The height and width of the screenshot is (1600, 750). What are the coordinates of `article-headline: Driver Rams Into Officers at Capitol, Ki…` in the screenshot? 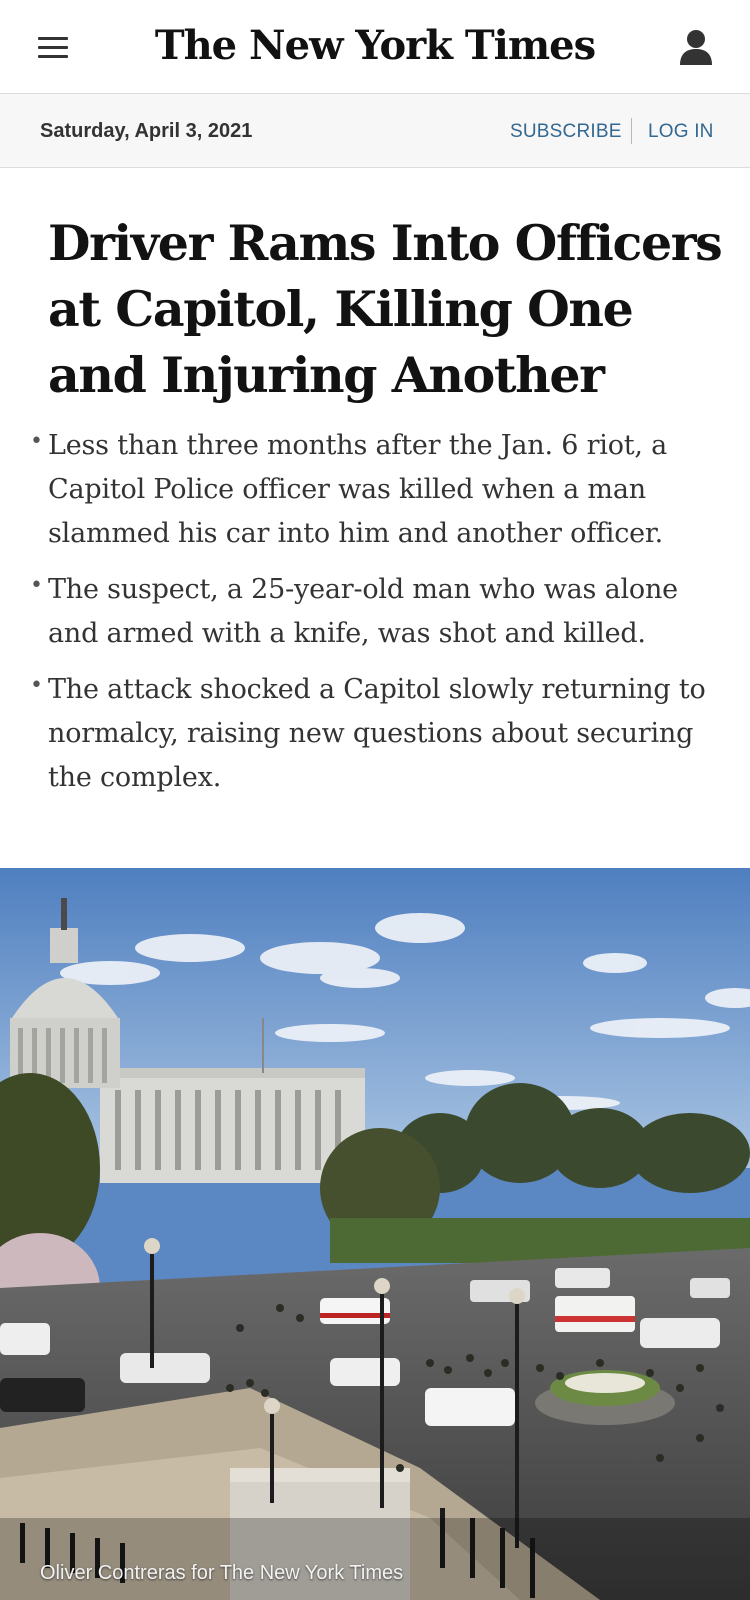 It's located at (388, 309).